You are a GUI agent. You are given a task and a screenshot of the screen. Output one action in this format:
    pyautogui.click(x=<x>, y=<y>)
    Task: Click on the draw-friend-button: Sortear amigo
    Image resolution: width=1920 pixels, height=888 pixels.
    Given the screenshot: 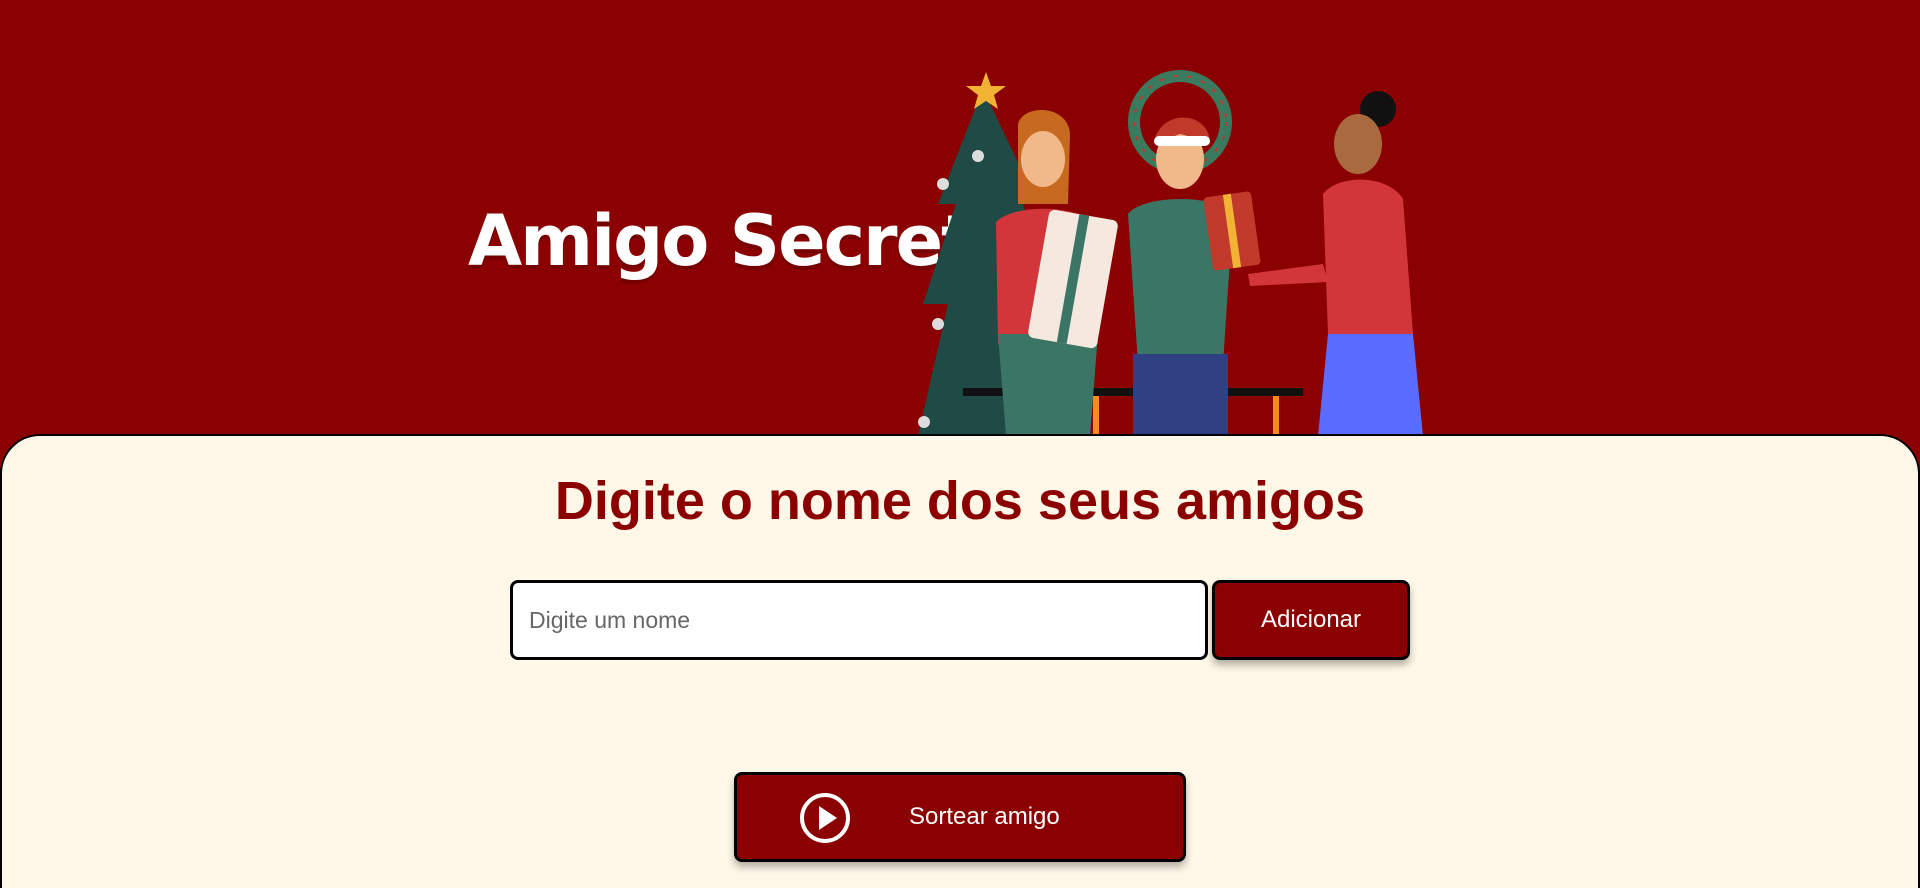 What is the action you would take?
    pyautogui.click(x=960, y=817)
    